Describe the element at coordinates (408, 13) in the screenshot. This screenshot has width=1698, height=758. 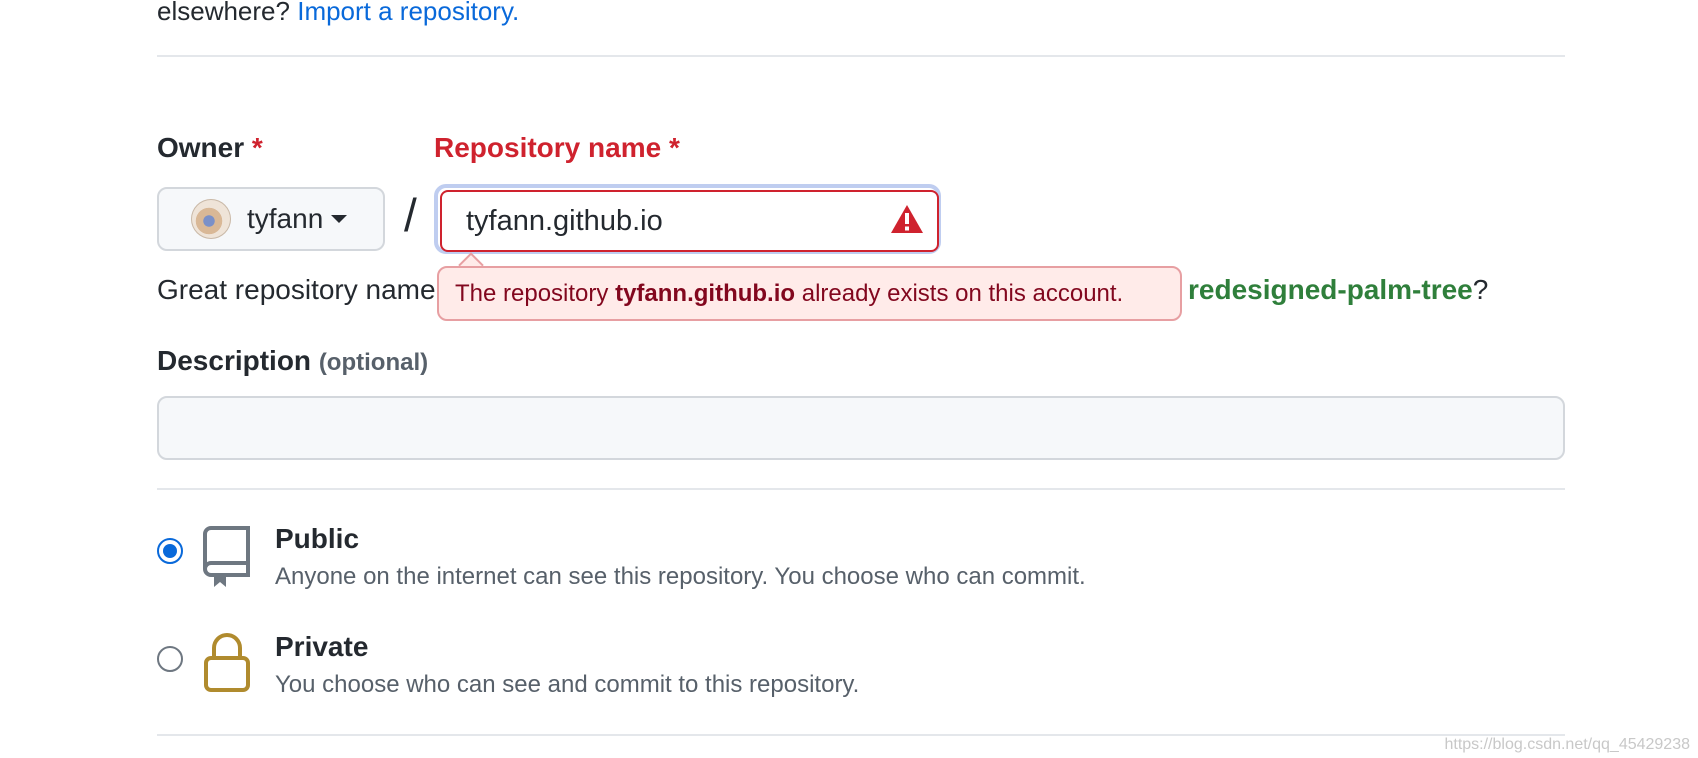
I see `import-repository-link: Import a repository.` at that location.